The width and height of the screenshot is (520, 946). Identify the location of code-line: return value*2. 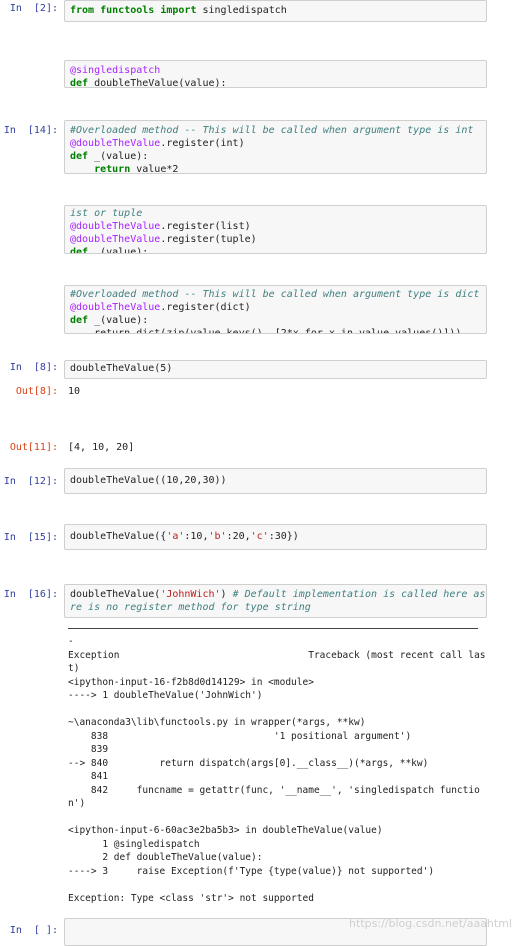
(124, 169).